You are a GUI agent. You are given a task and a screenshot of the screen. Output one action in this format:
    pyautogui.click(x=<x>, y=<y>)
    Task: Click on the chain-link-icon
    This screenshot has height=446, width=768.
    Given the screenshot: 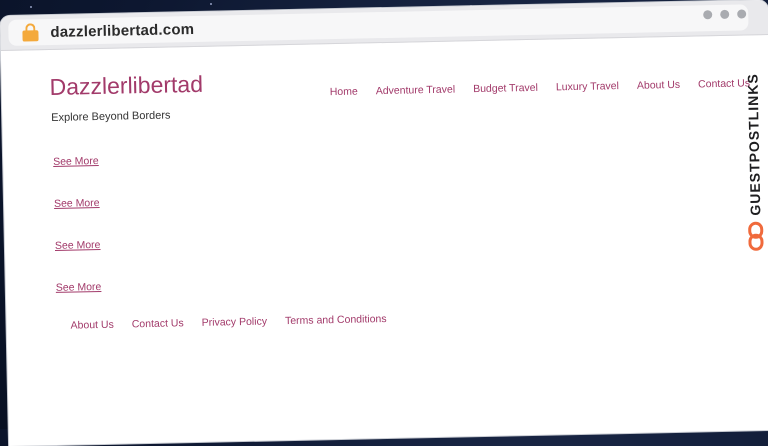 What is the action you would take?
    pyautogui.click(x=756, y=237)
    